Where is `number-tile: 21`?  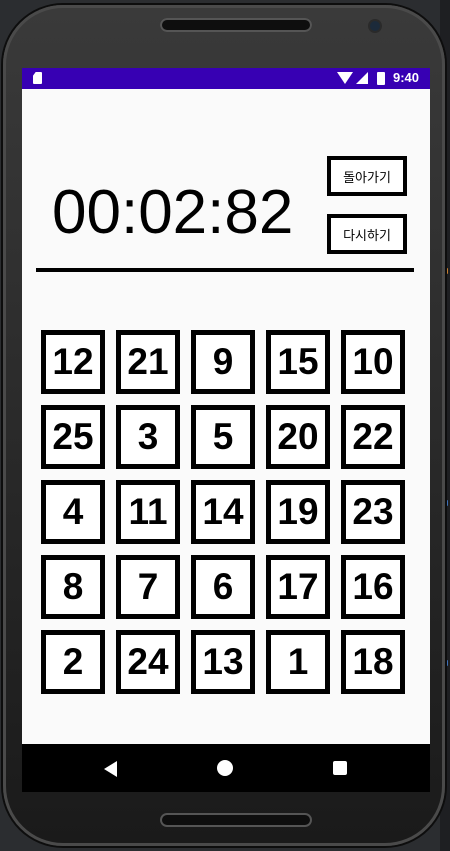 number-tile: 21 is located at coordinates (148, 362).